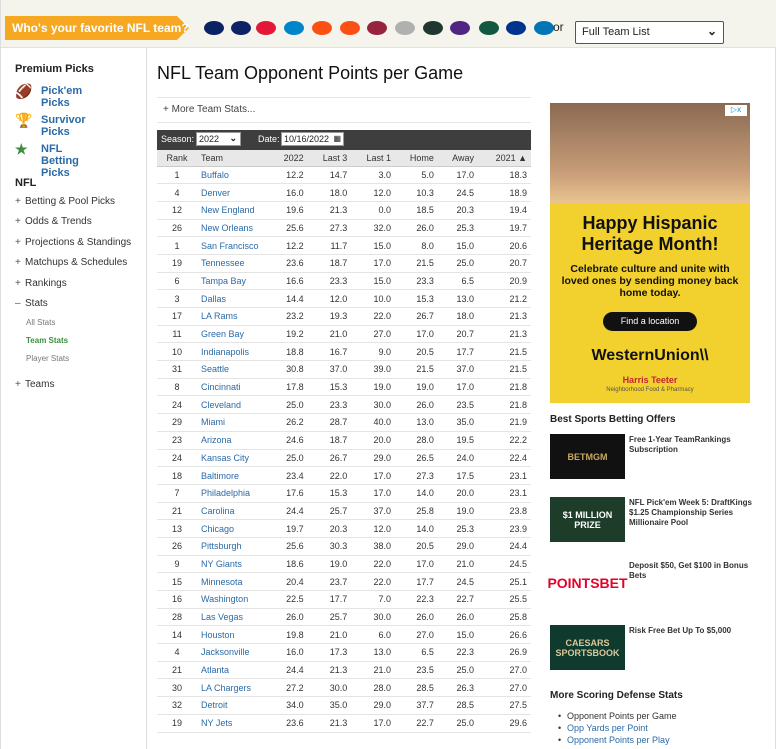  What do you see at coordinates (233, 352) in the screenshot?
I see `team-link: Indianapolis` at bounding box center [233, 352].